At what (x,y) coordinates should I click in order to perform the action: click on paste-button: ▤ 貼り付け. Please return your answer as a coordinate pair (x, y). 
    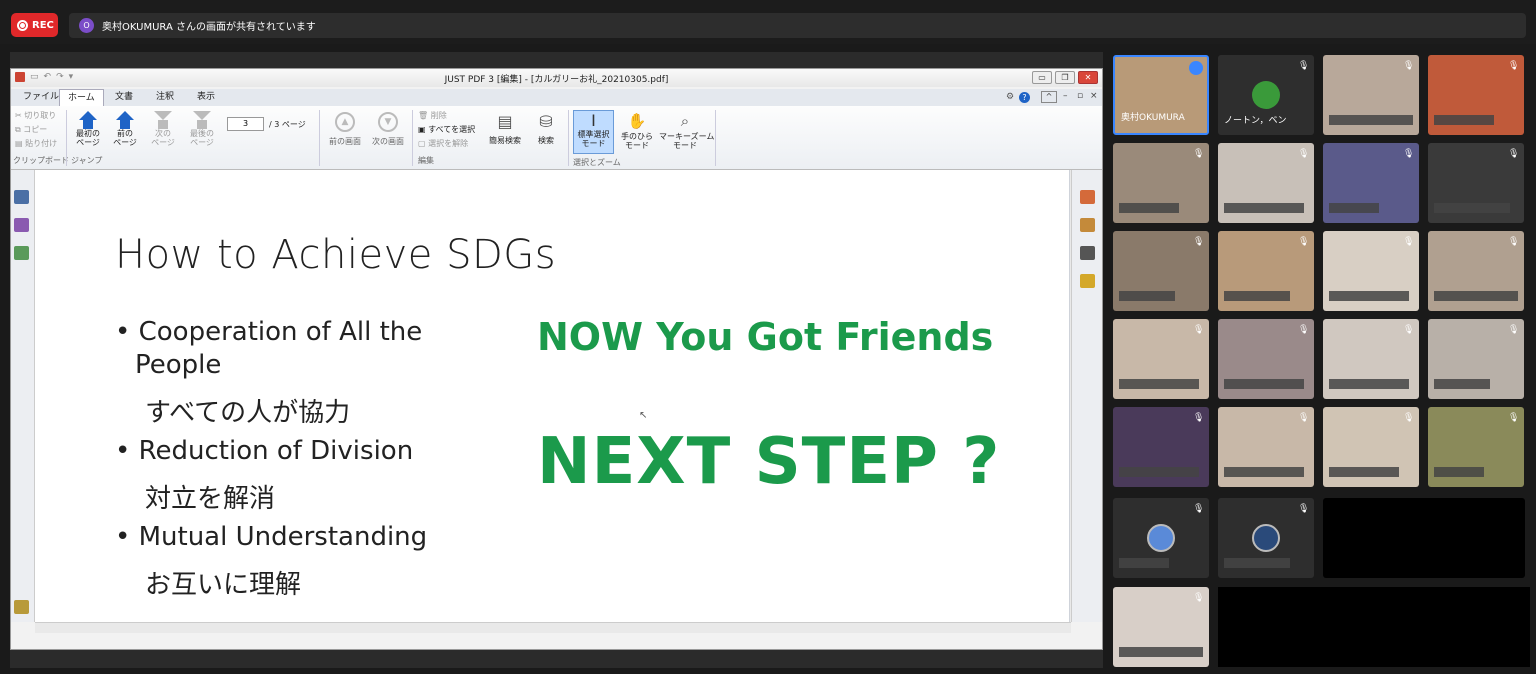
    Looking at the image, I should click on (36, 143).